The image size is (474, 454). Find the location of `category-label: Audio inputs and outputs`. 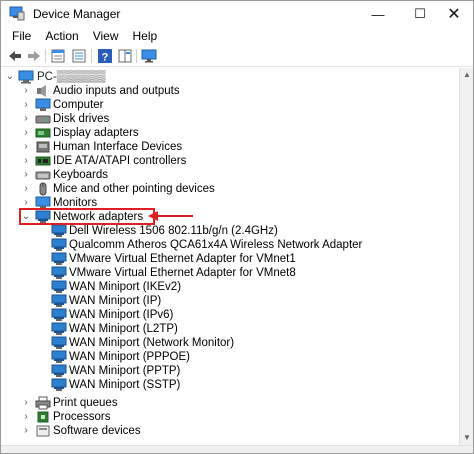

category-label: Audio inputs and outputs is located at coordinates (116, 91).